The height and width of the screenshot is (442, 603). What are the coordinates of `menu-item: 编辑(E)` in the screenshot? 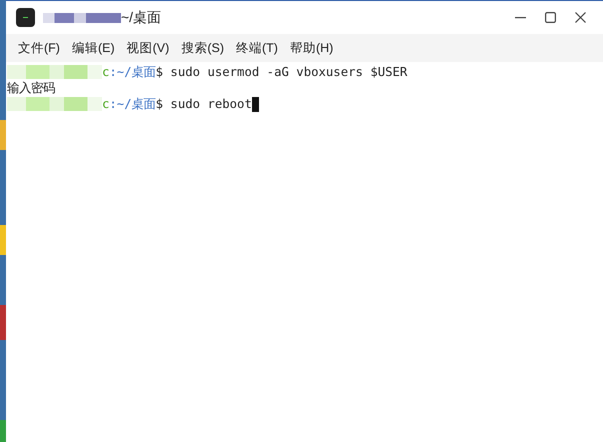 It's located at (93, 48).